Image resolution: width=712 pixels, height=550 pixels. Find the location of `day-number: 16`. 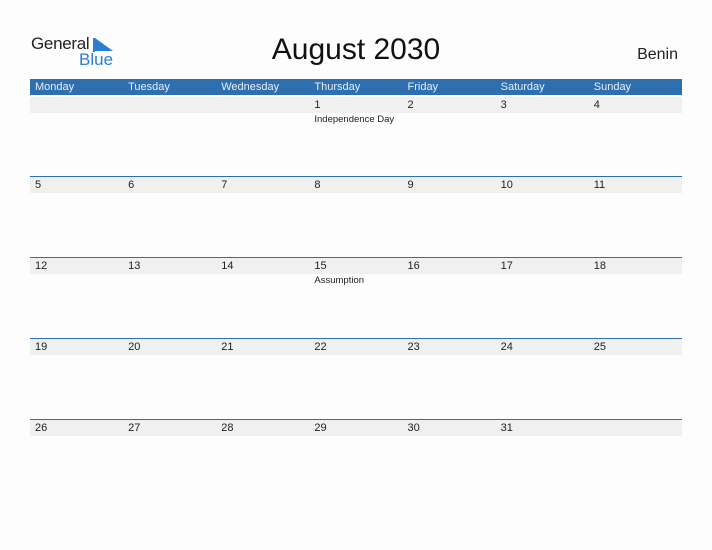

day-number: 16 is located at coordinates (413, 266).